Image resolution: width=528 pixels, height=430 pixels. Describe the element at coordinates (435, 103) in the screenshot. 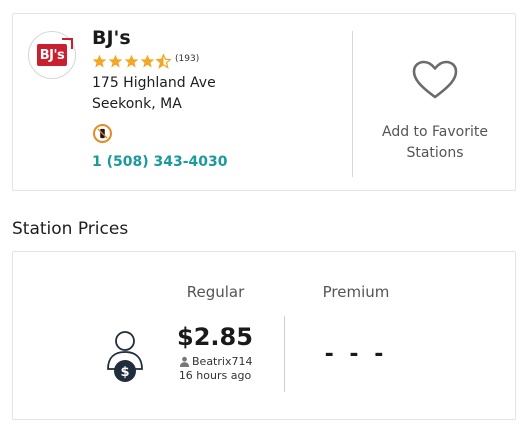

I see `add-favorite-button: Add to Favorite Stations` at that location.